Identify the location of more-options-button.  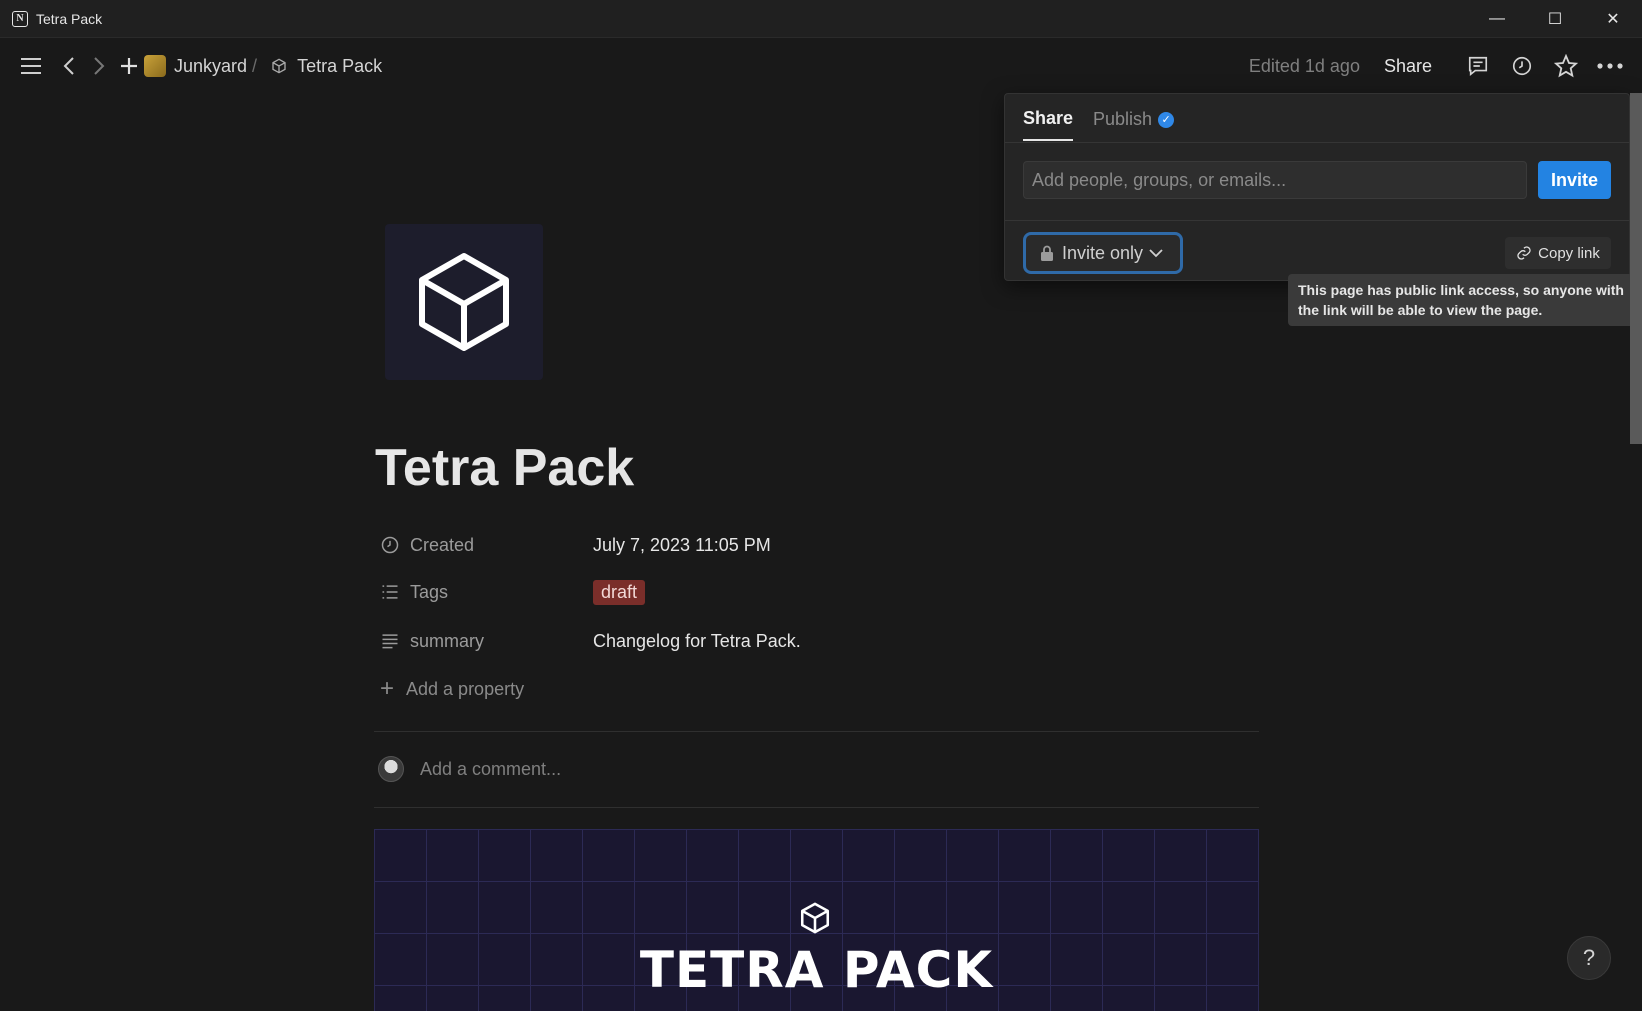
(1610, 66).